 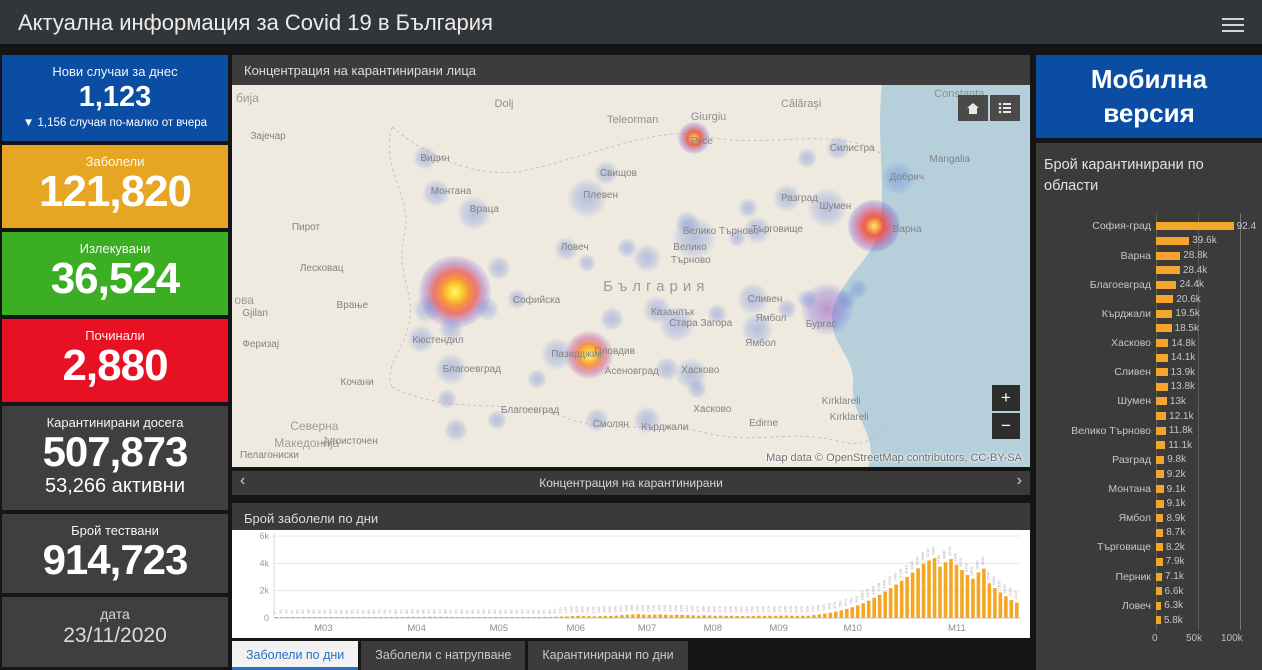 I want to click on svg-text: 6k, so click(x=264, y=536).